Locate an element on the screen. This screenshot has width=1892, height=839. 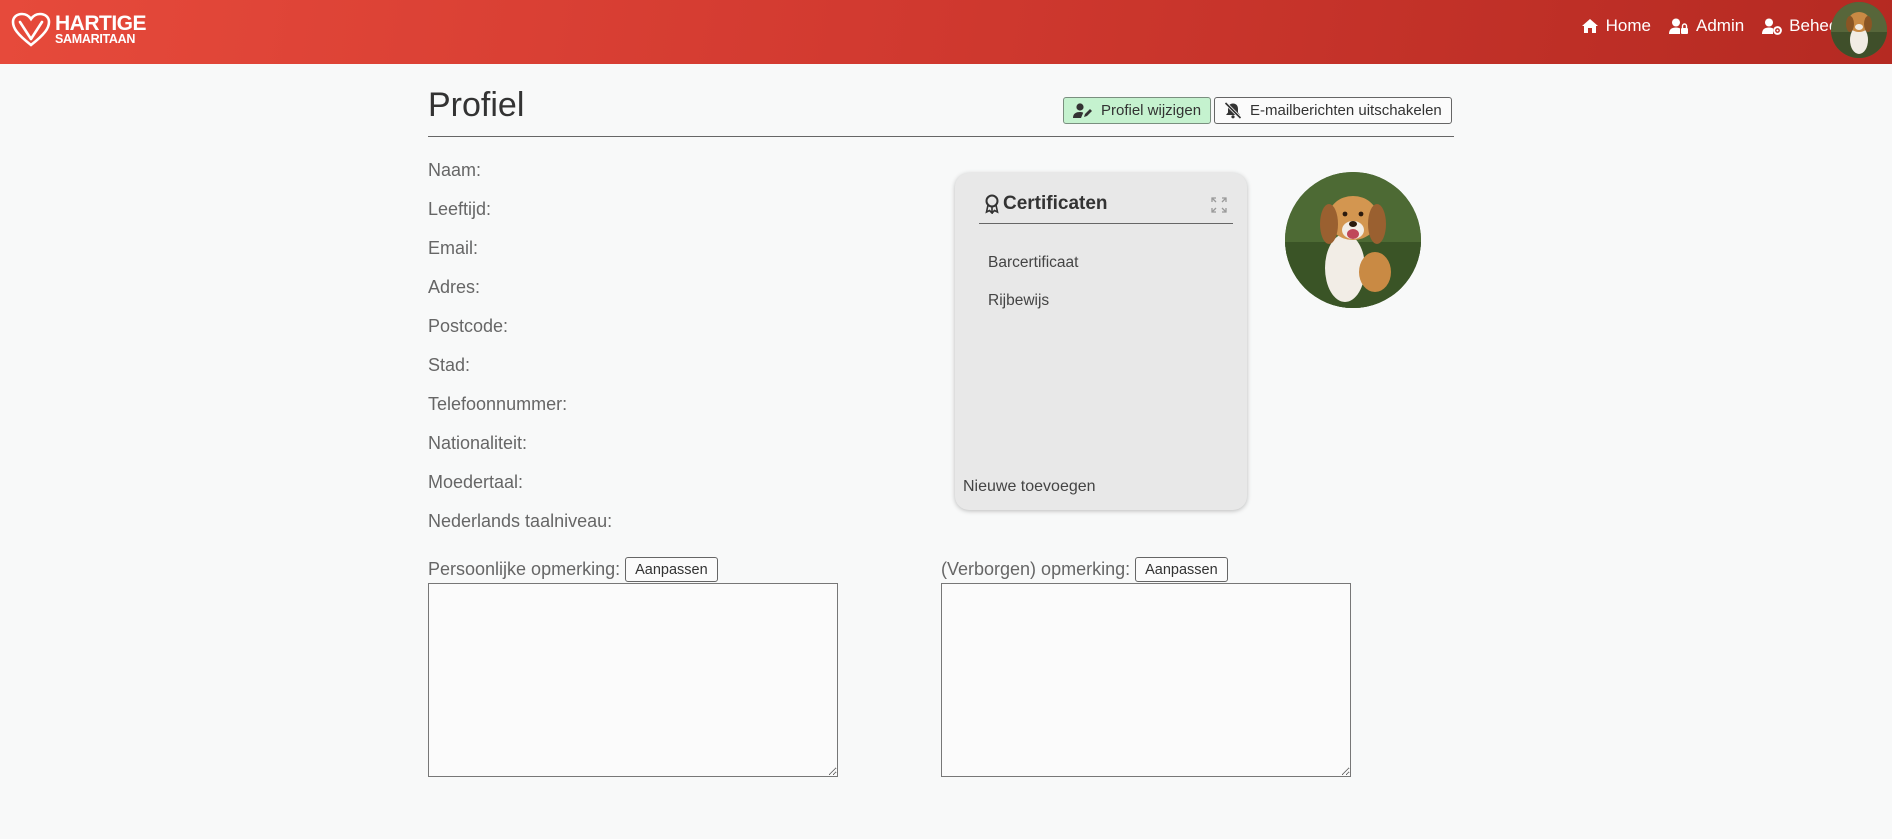
field-nationaliteit: Nationaliteit: is located at coordinates (478, 443).